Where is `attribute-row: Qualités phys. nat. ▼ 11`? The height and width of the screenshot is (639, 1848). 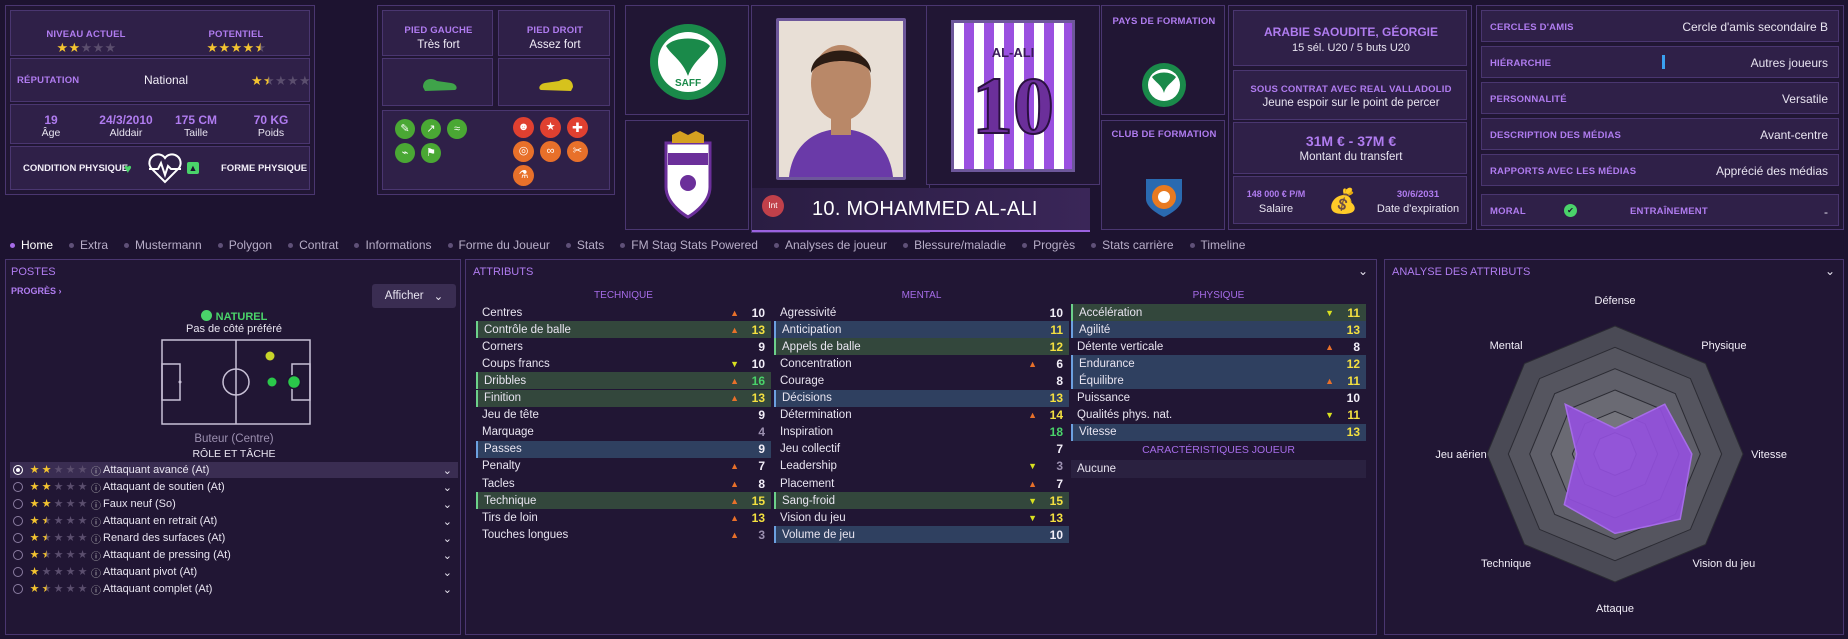
attribute-row: Qualités phys. nat. ▼ 11 is located at coordinates (1218, 415).